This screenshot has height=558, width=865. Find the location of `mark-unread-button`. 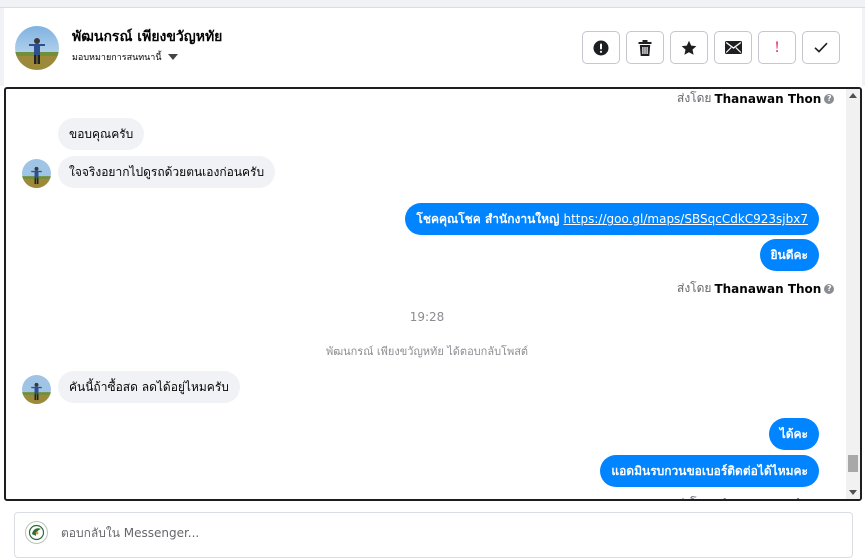

mark-unread-button is located at coordinates (733, 47).